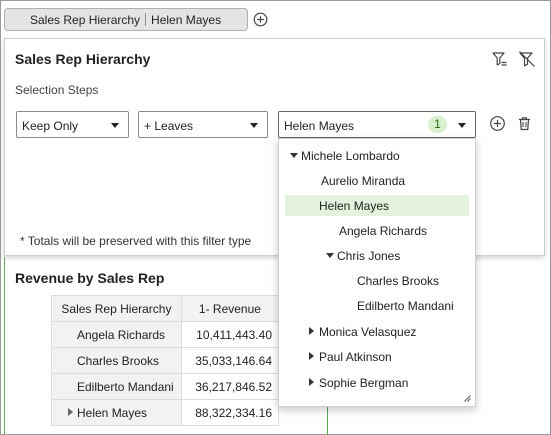 The height and width of the screenshot is (435, 551). What do you see at coordinates (383, 231) in the screenshot?
I see `tree-item-label: Angela Richards` at bounding box center [383, 231].